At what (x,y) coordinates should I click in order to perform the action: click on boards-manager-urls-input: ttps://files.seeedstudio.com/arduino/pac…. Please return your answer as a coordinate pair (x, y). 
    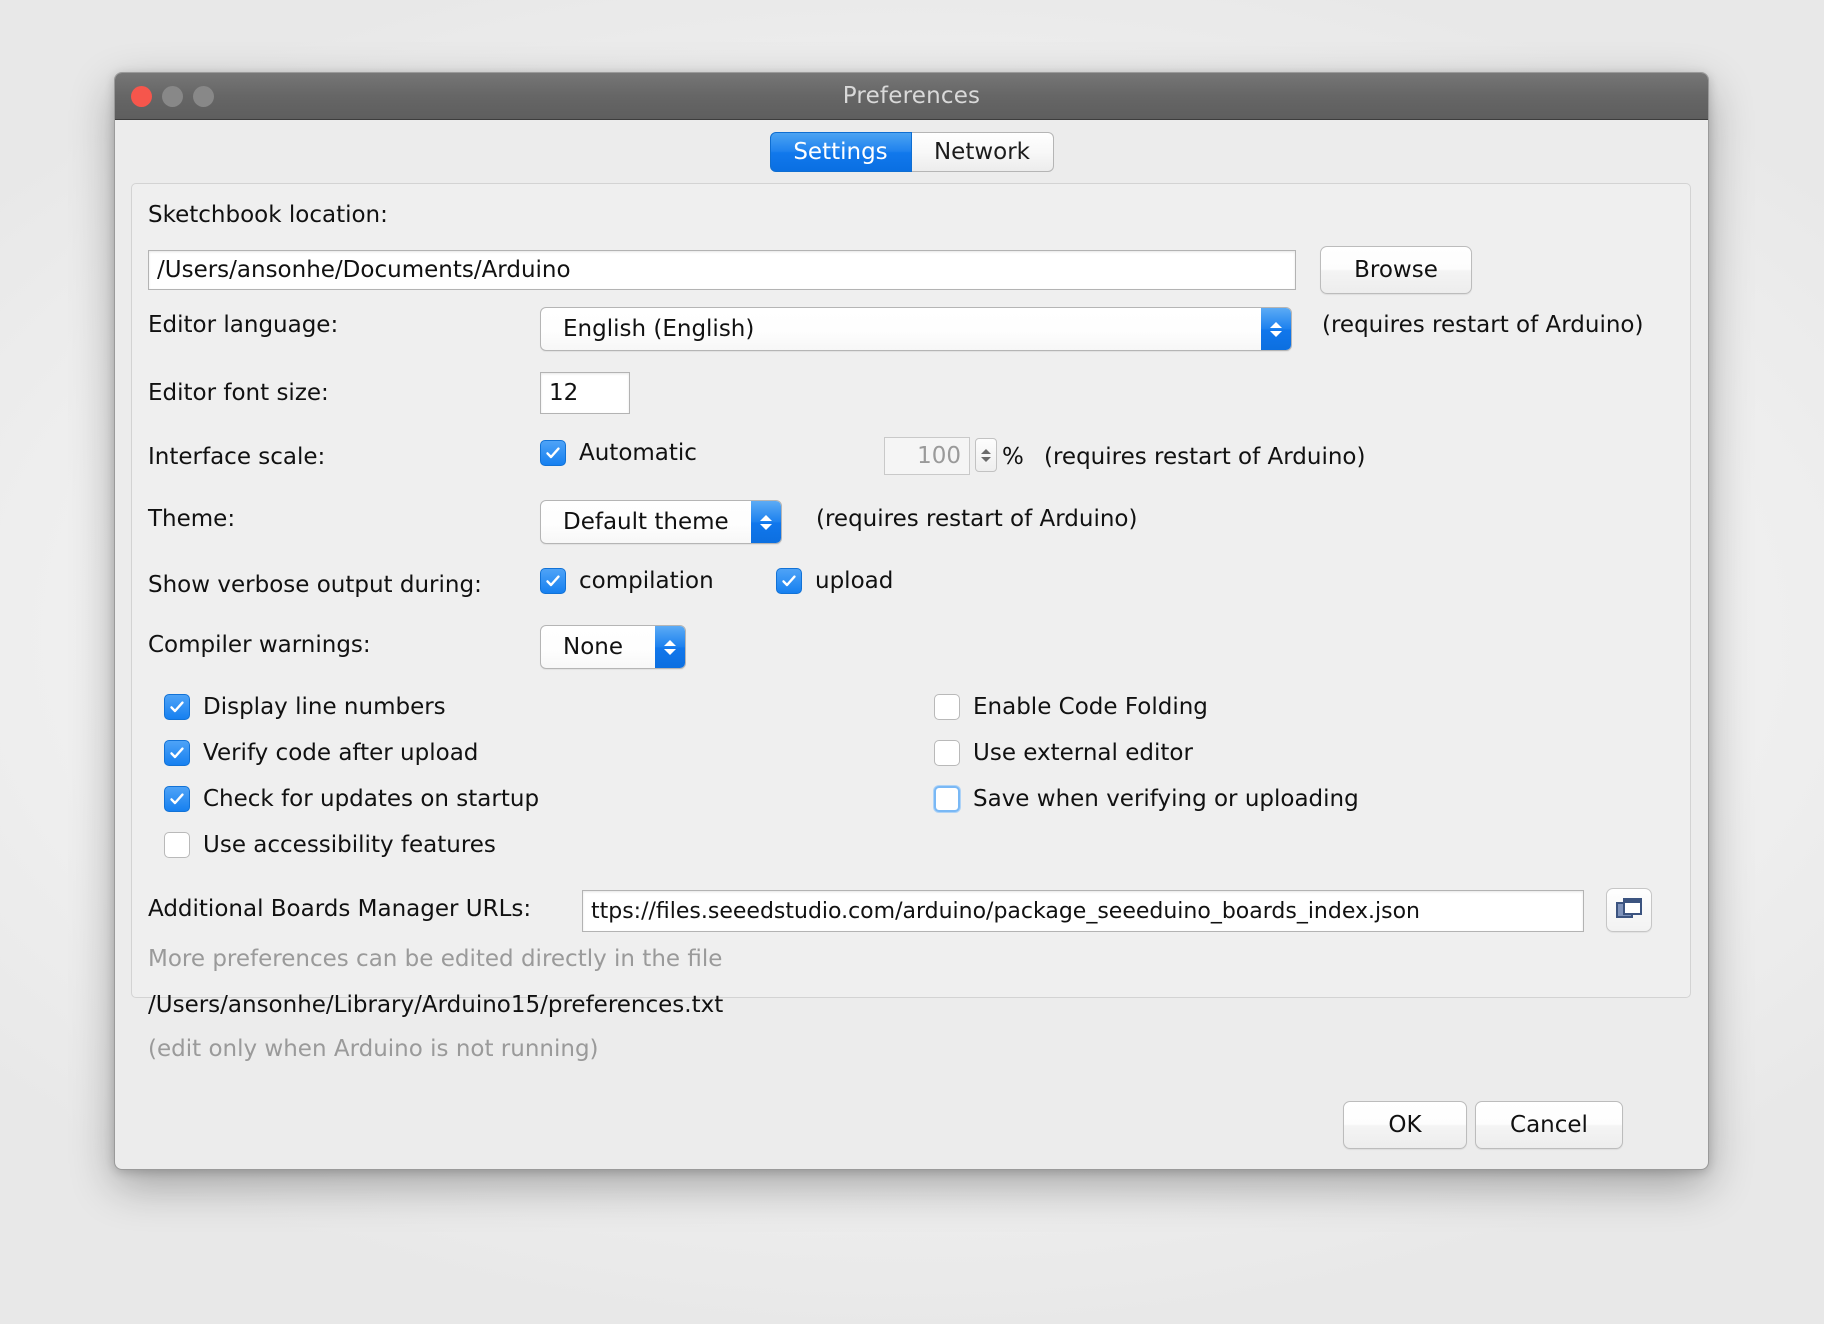
    Looking at the image, I should click on (1083, 911).